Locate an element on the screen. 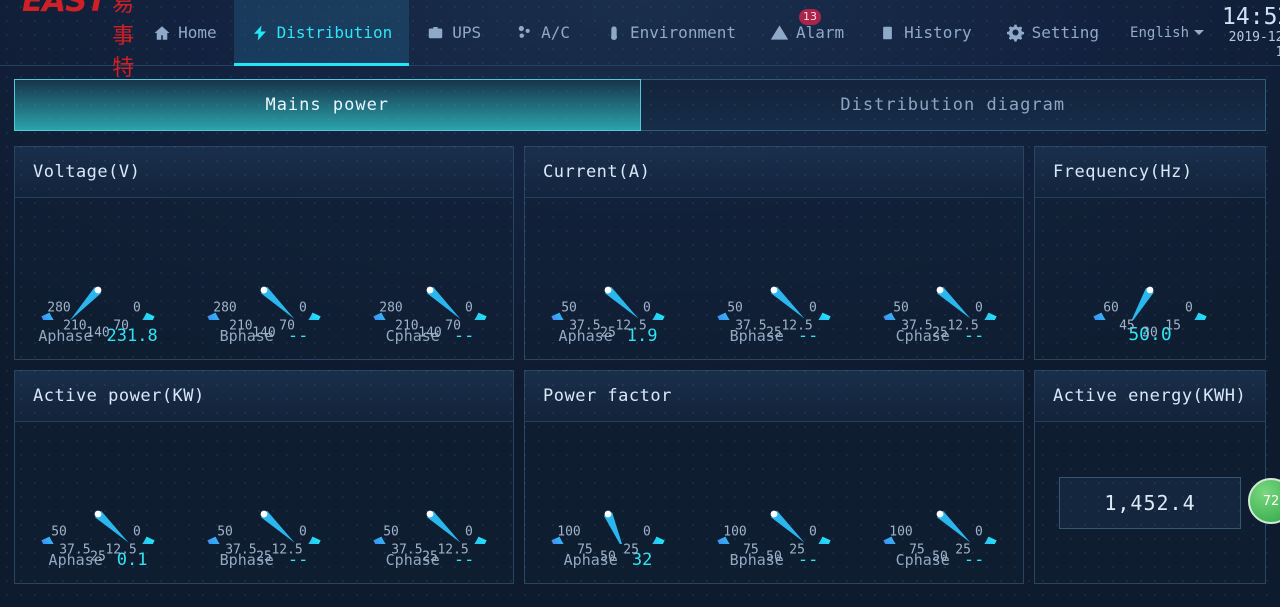  gauge-cell: 0 25 50 75 100 Cphase -- is located at coordinates (940, 503).